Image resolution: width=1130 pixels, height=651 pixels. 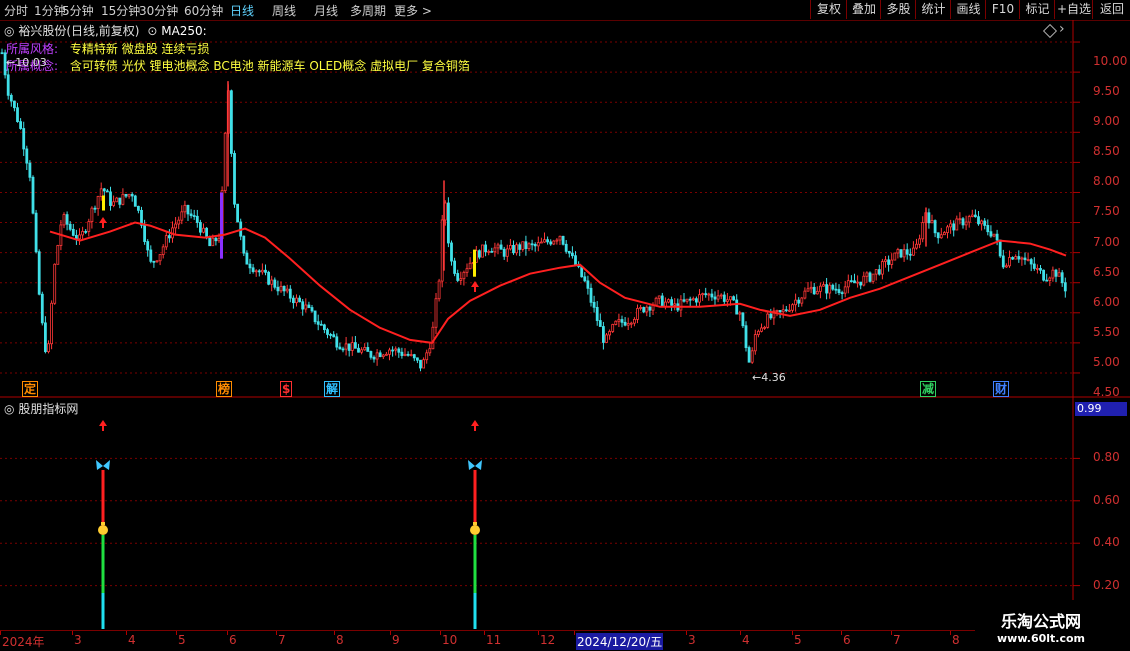 What do you see at coordinates (326, 10) in the screenshot?
I see `tab-timeframe-8: 月线` at bounding box center [326, 10].